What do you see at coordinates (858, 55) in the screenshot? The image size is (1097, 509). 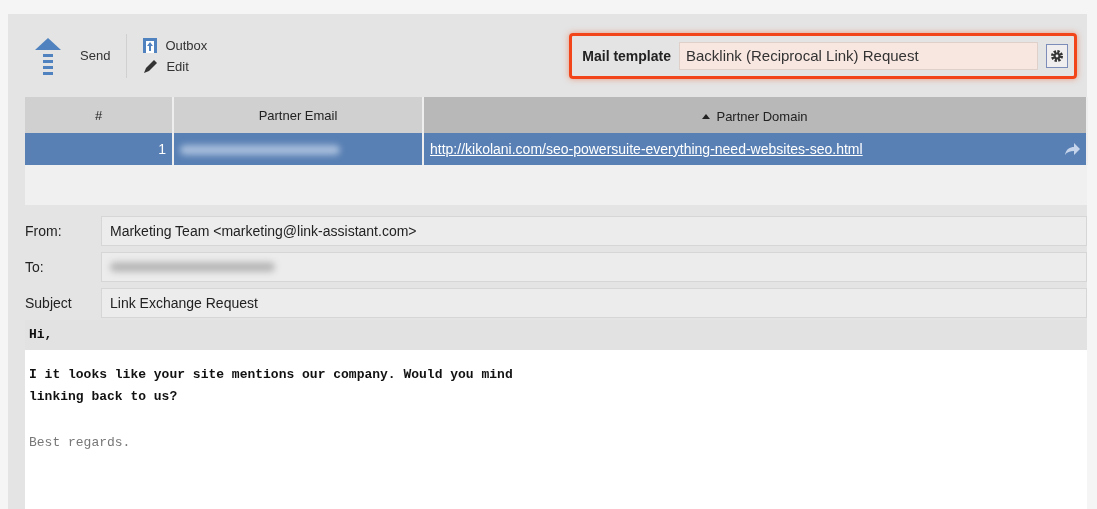 I see `template-dropdown: Backlink (Reciprocal Link) Request` at bounding box center [858, 55].